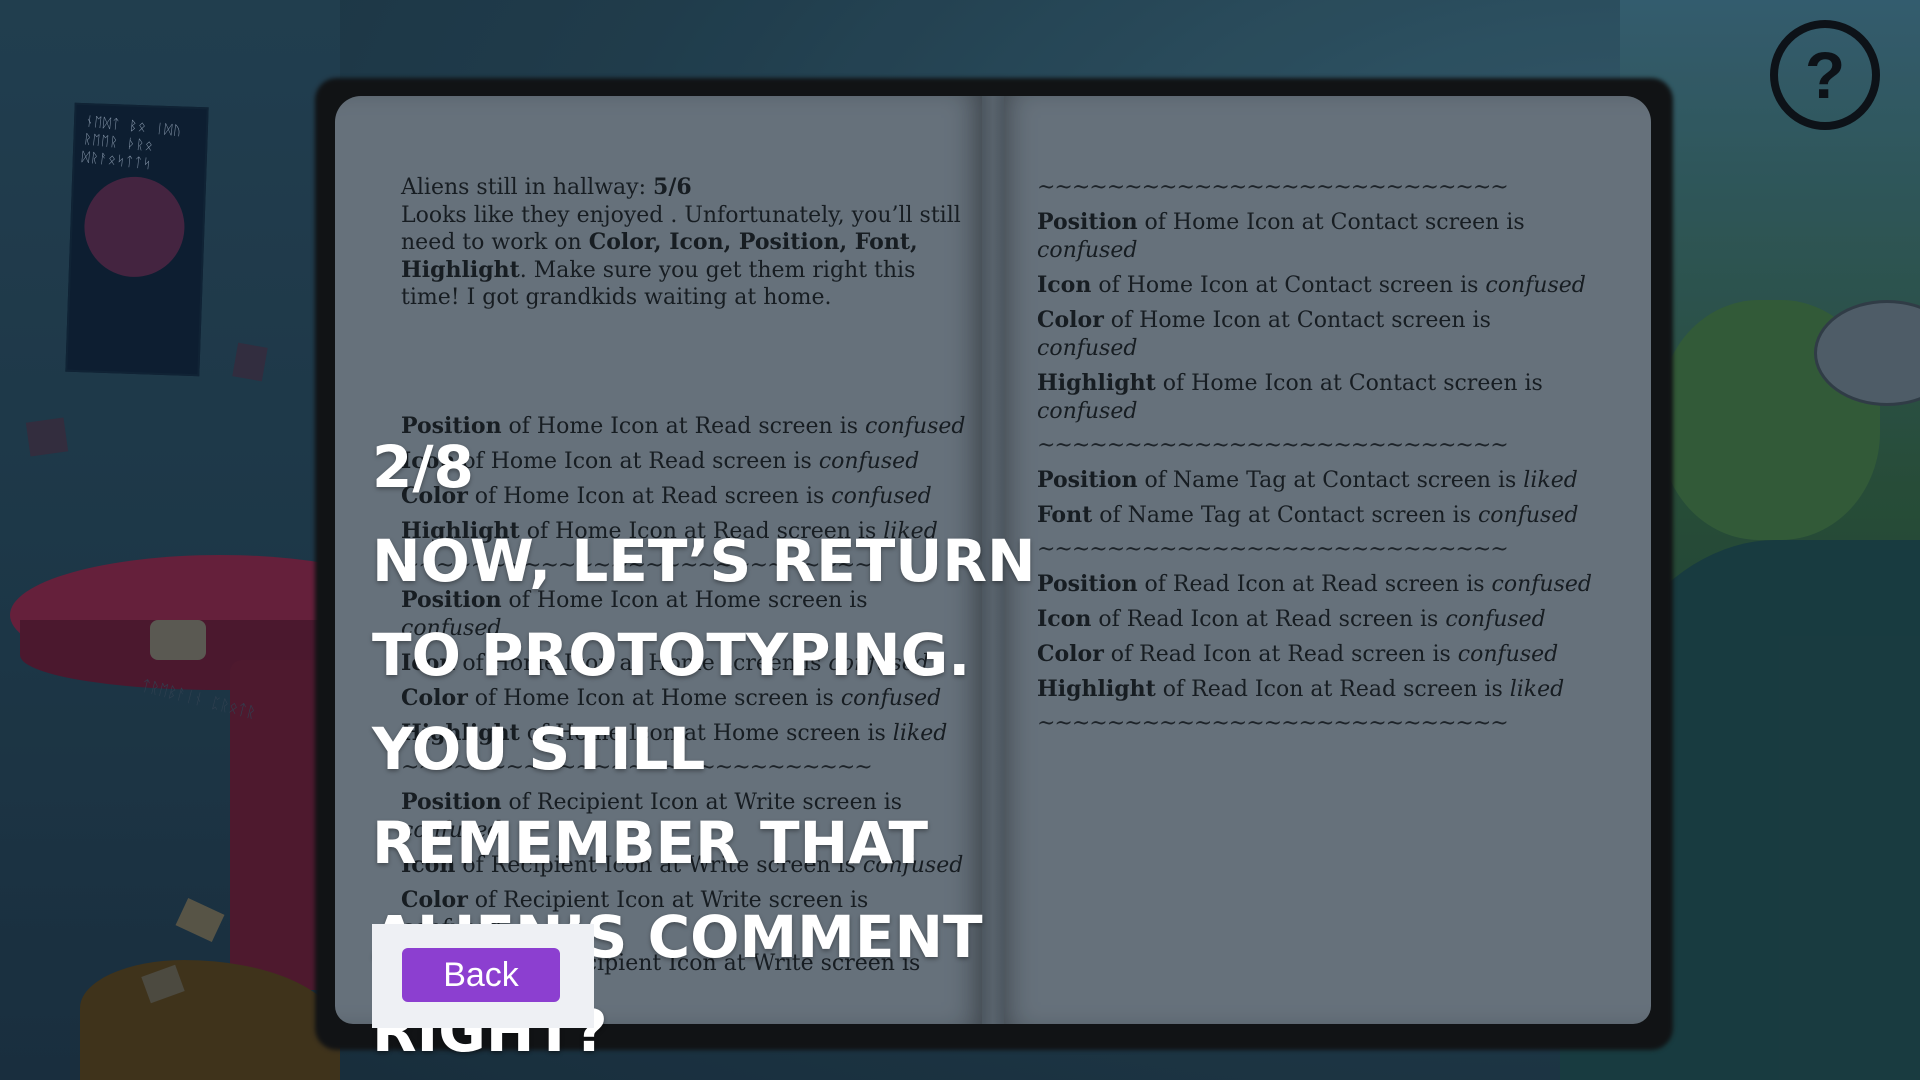 This screenshot has height=1080, width=1920. Describe the element at coordinates (423, 467) in the screenshot. I see `tutorial-step-counter: 2/8` at that location.